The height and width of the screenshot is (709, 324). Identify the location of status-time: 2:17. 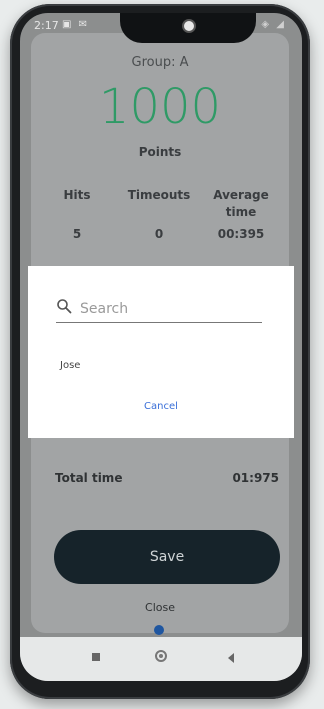
(46, 25).